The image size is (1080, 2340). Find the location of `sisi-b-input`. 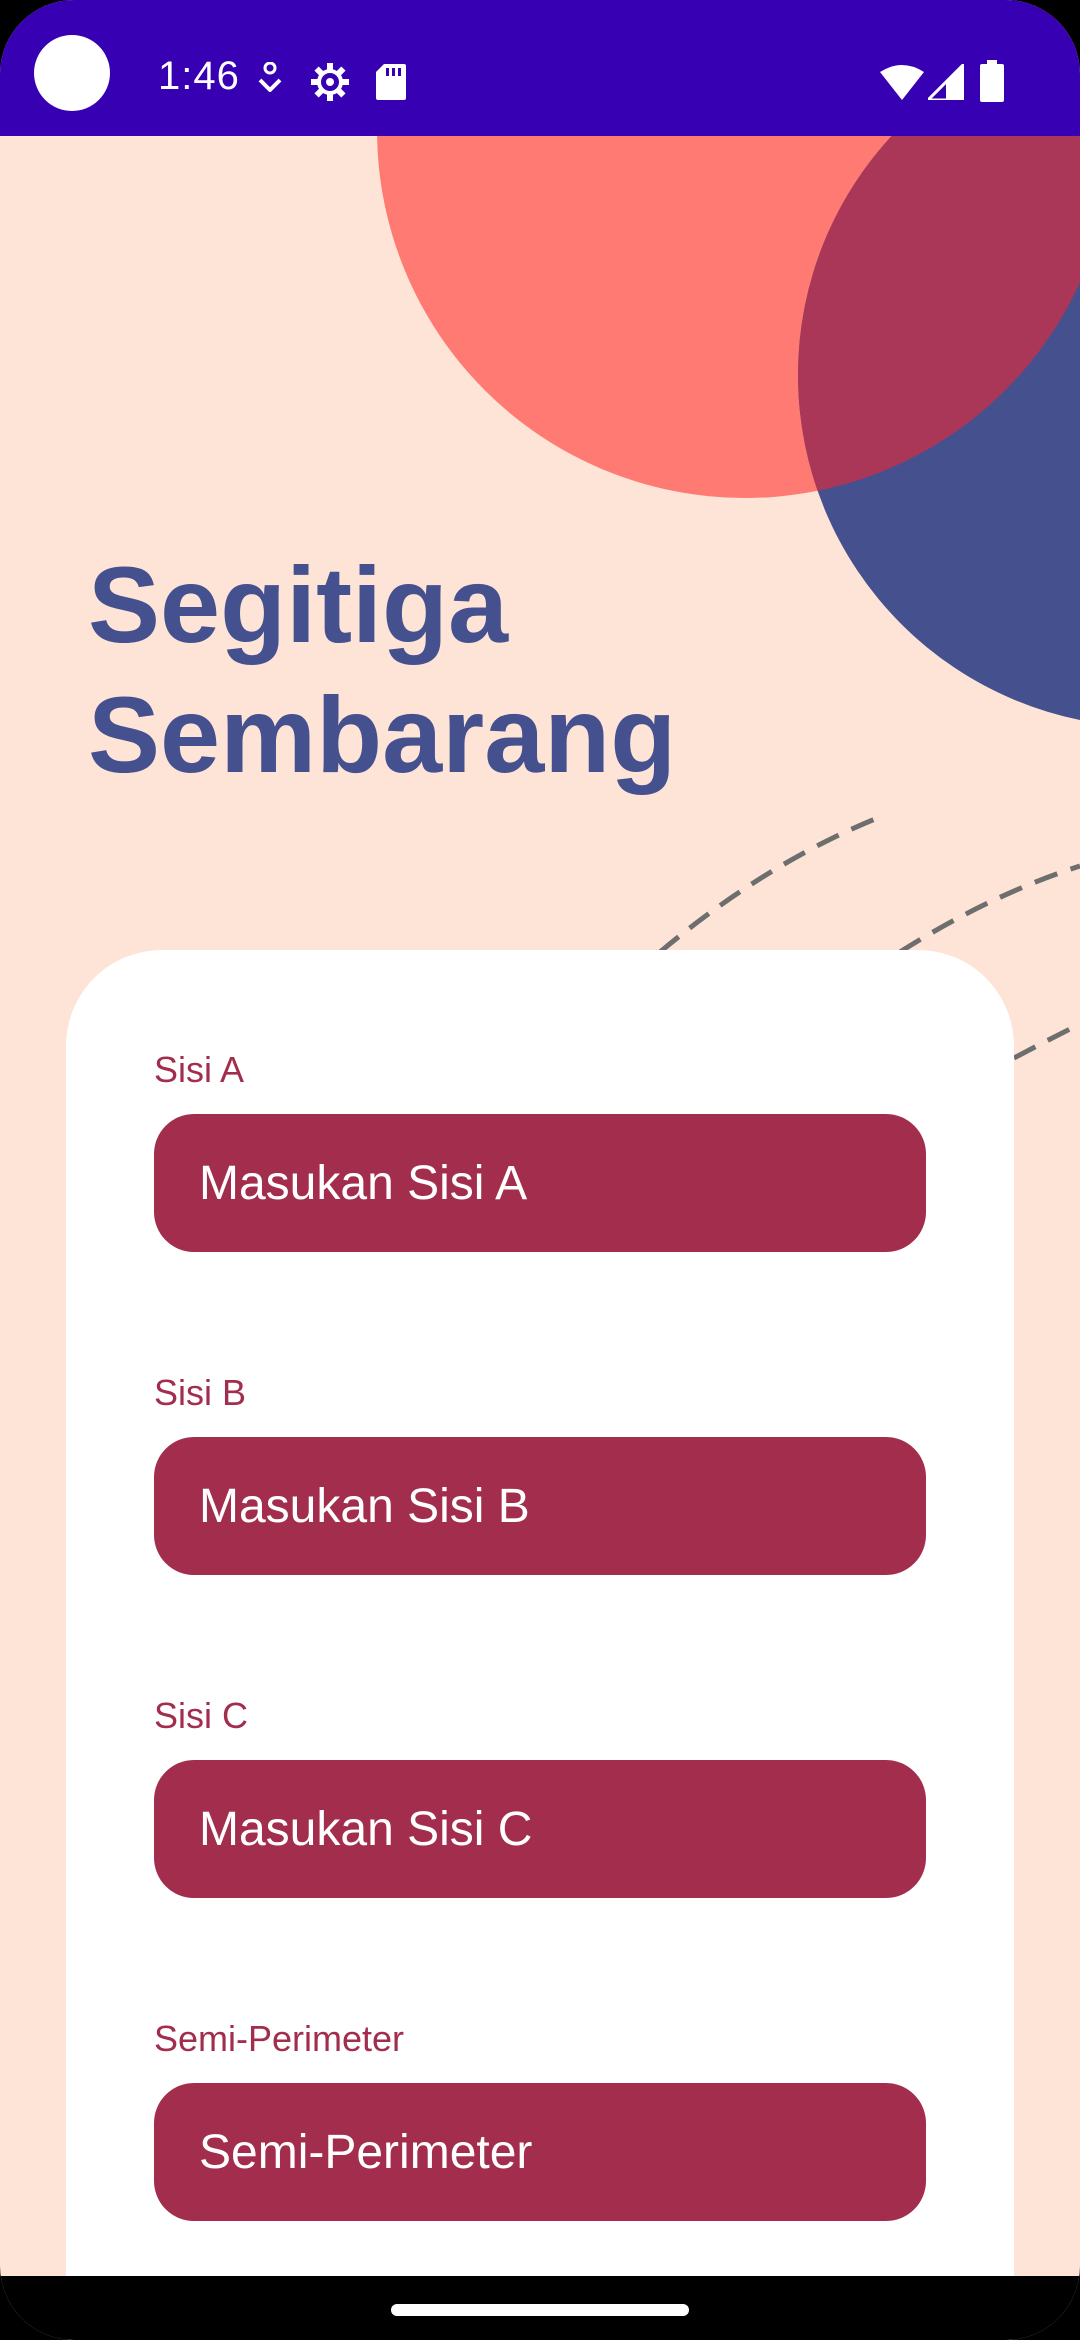

sisi-b-input is located at coordinates (540, 1506).